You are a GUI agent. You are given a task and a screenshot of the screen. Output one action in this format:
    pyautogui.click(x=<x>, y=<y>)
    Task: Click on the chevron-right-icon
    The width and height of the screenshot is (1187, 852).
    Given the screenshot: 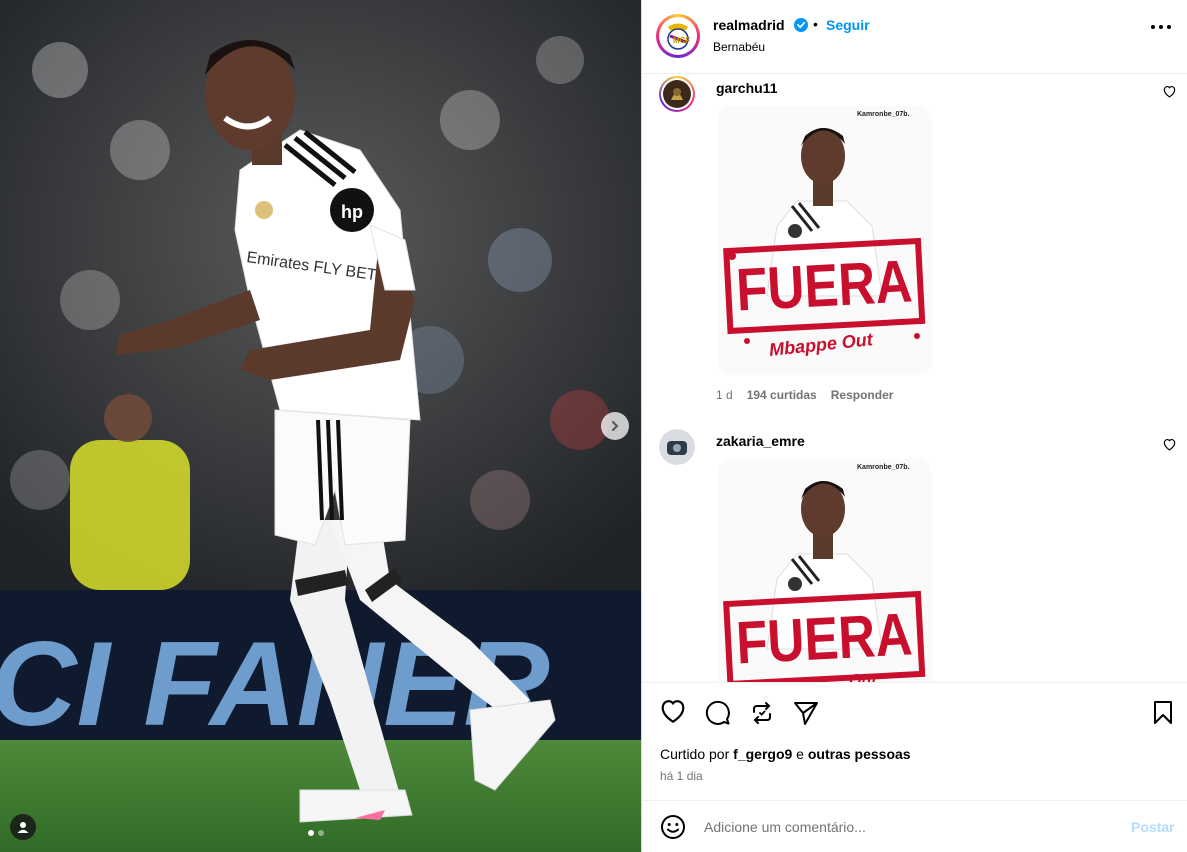 What is the action you would take?
    pyautogui.click(x=615, y=426)
    